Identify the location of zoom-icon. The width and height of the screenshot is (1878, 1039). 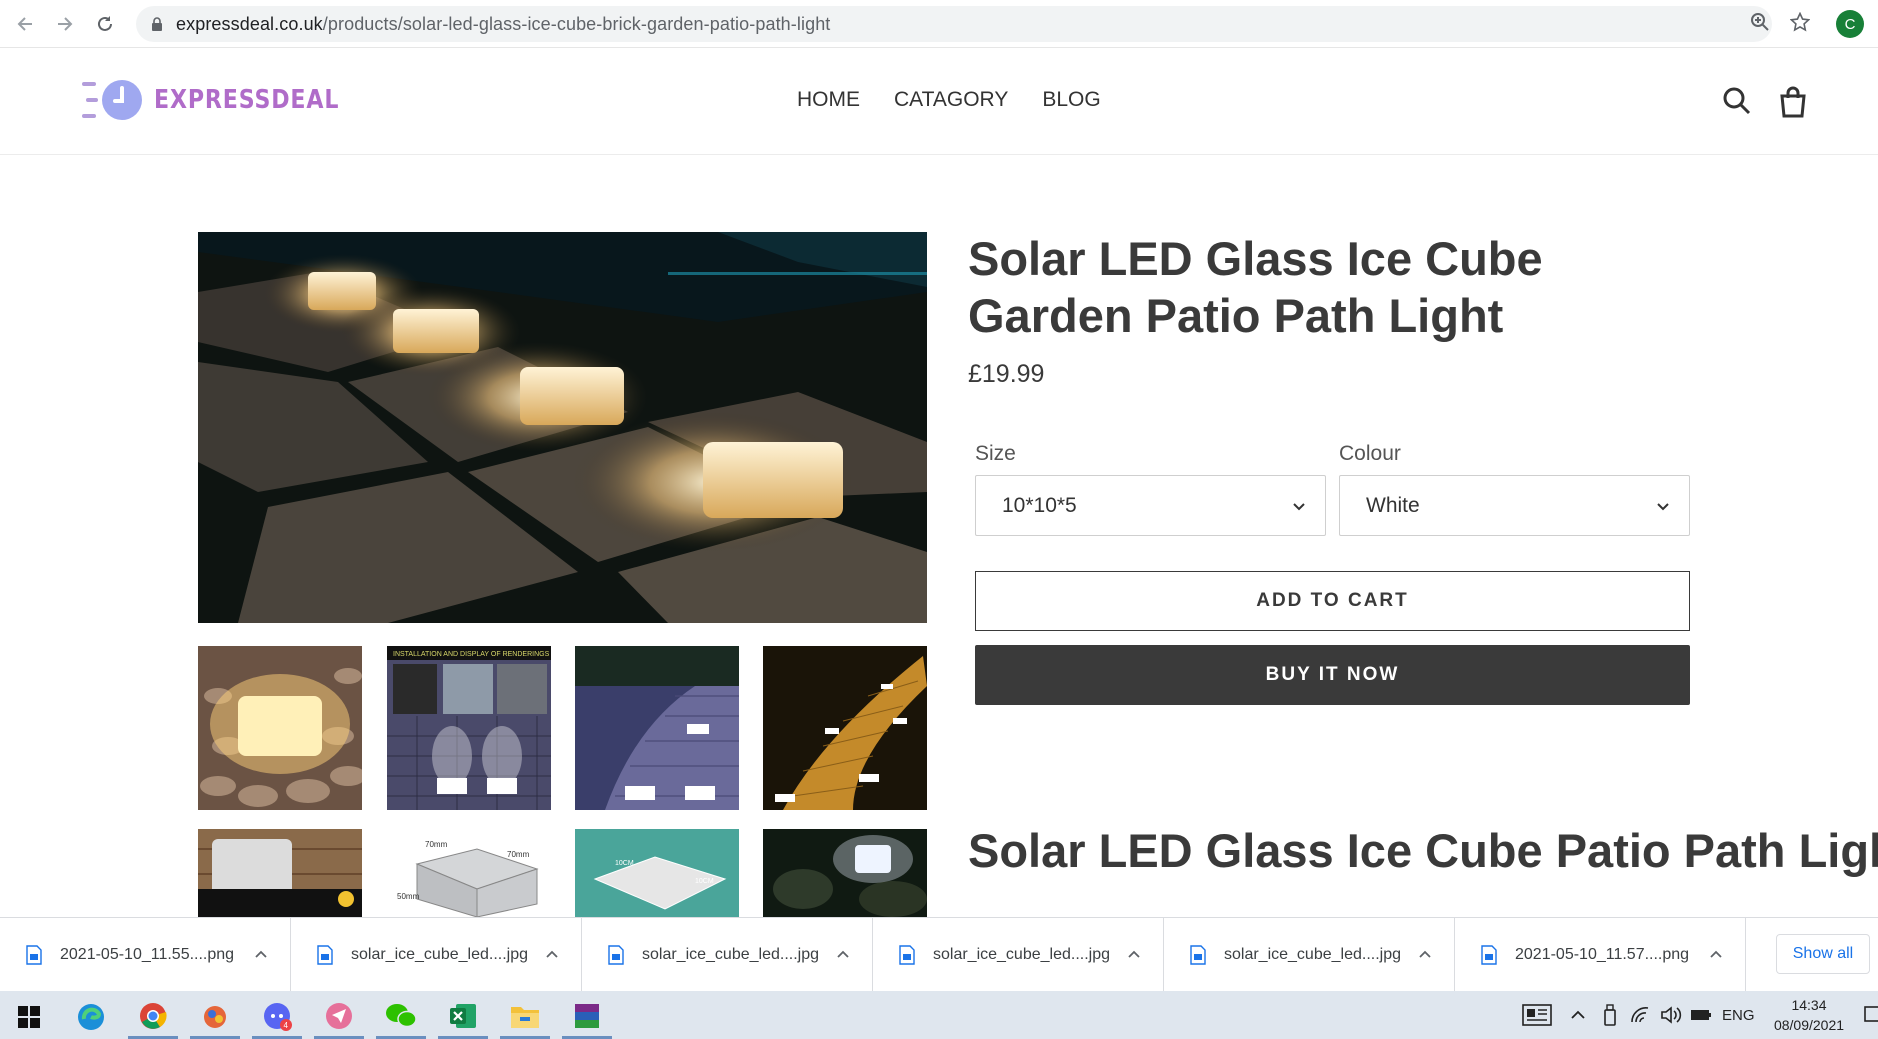
(1760, 22).